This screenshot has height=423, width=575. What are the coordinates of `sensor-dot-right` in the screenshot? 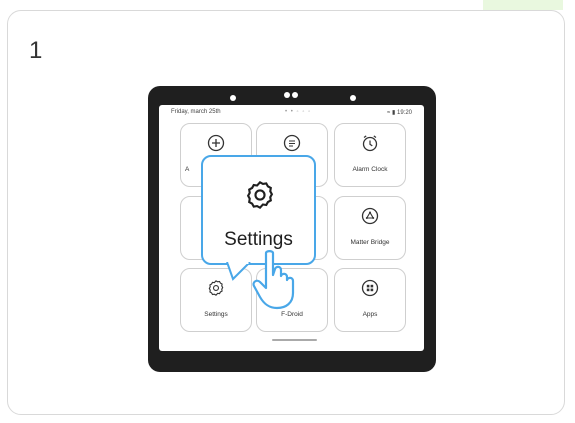 It's located at (353, 98).